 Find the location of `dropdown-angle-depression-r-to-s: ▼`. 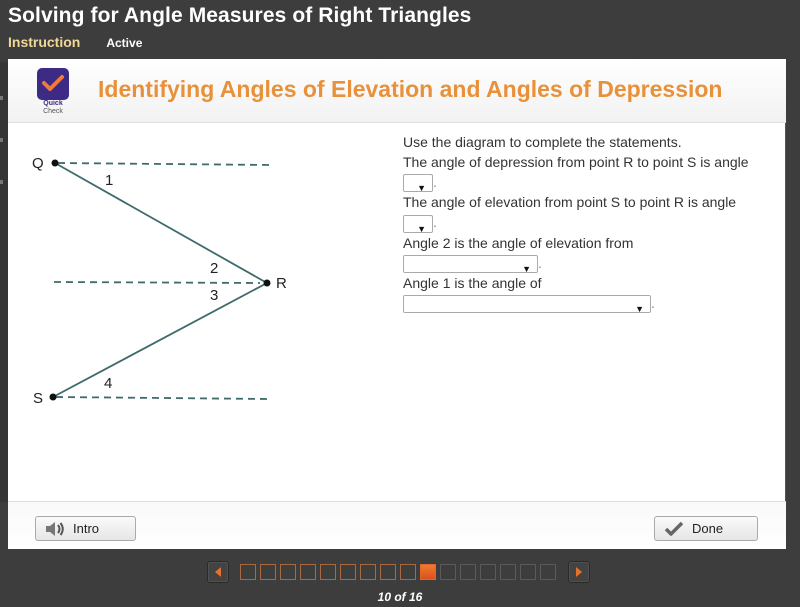

dropdown-angle-depression-r-to-s: ▼ is located at coordinates (418, 183).